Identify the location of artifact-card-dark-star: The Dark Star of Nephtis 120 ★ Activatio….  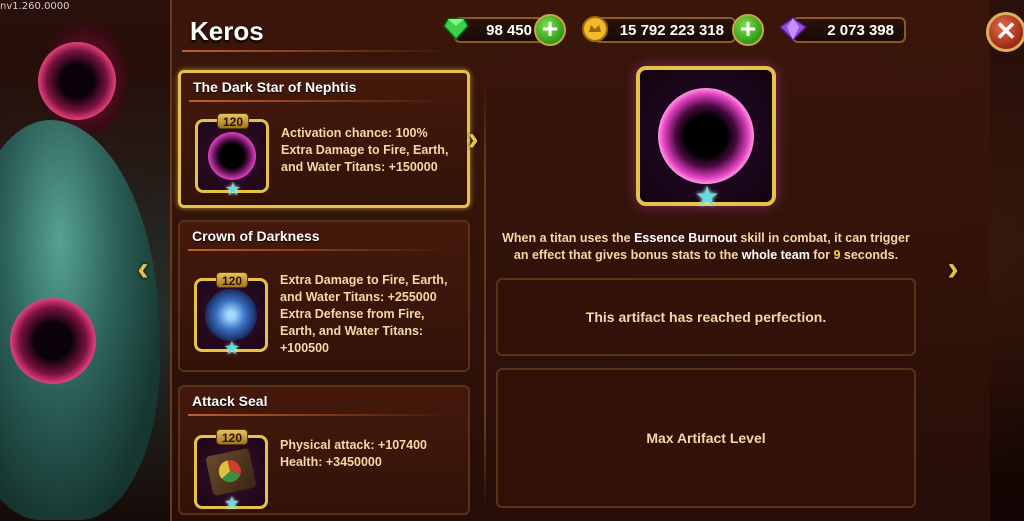
(324, 139).